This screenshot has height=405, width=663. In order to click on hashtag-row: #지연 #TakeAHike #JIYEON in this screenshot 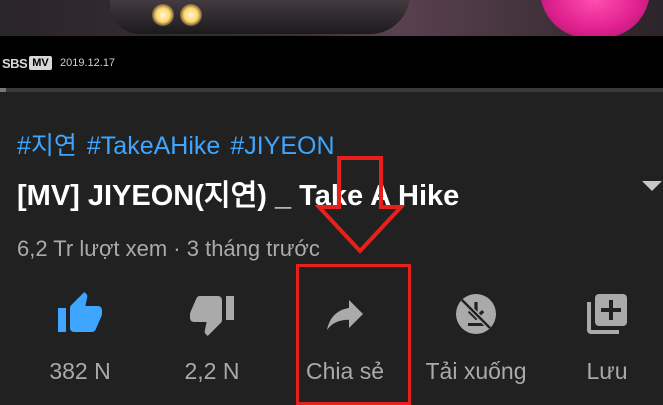, I will do `click(181, 144)`.